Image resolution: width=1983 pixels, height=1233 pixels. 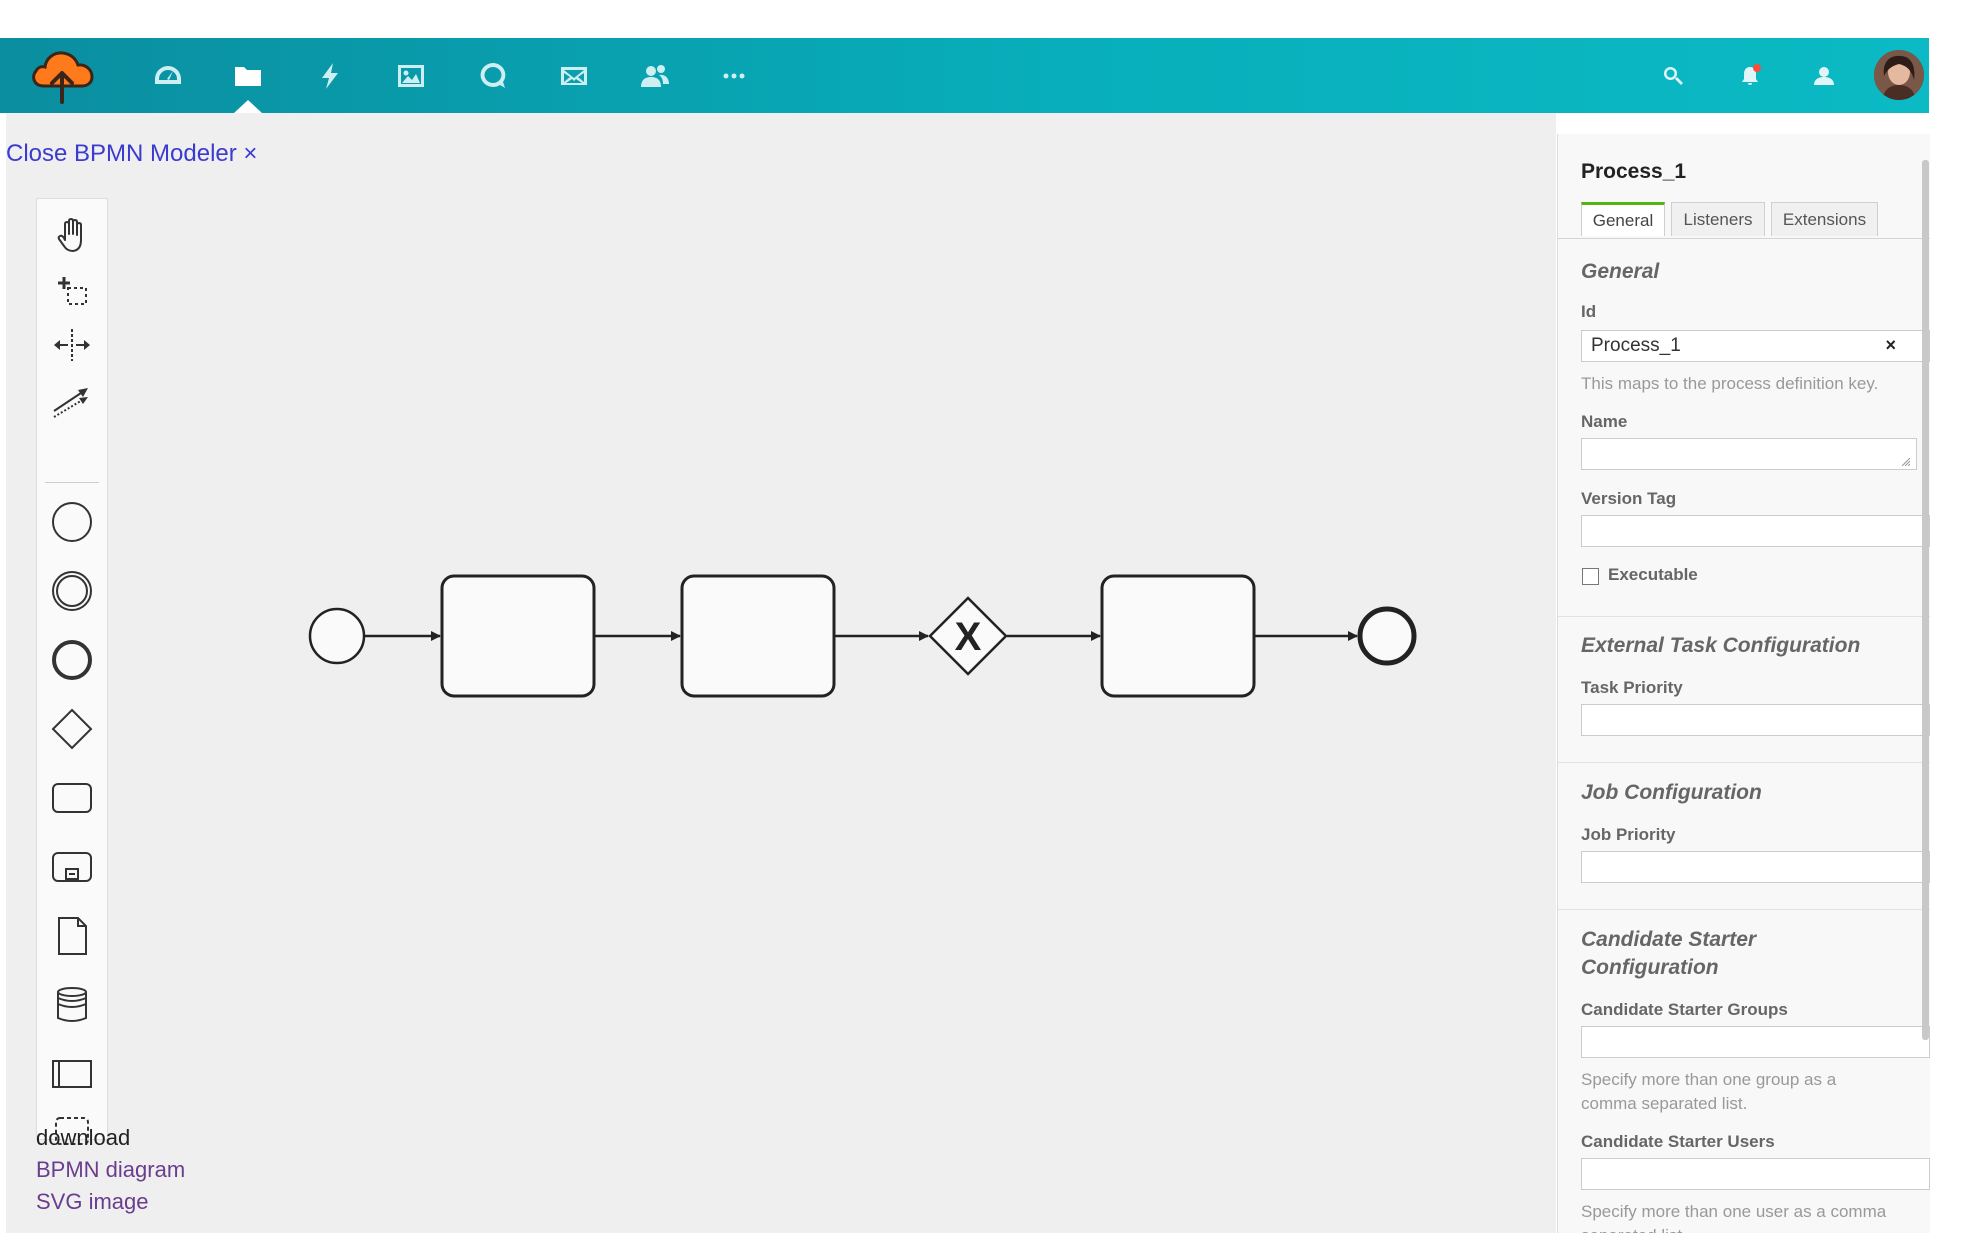 I want to click on chat-icon, so click(x=493, y=76).